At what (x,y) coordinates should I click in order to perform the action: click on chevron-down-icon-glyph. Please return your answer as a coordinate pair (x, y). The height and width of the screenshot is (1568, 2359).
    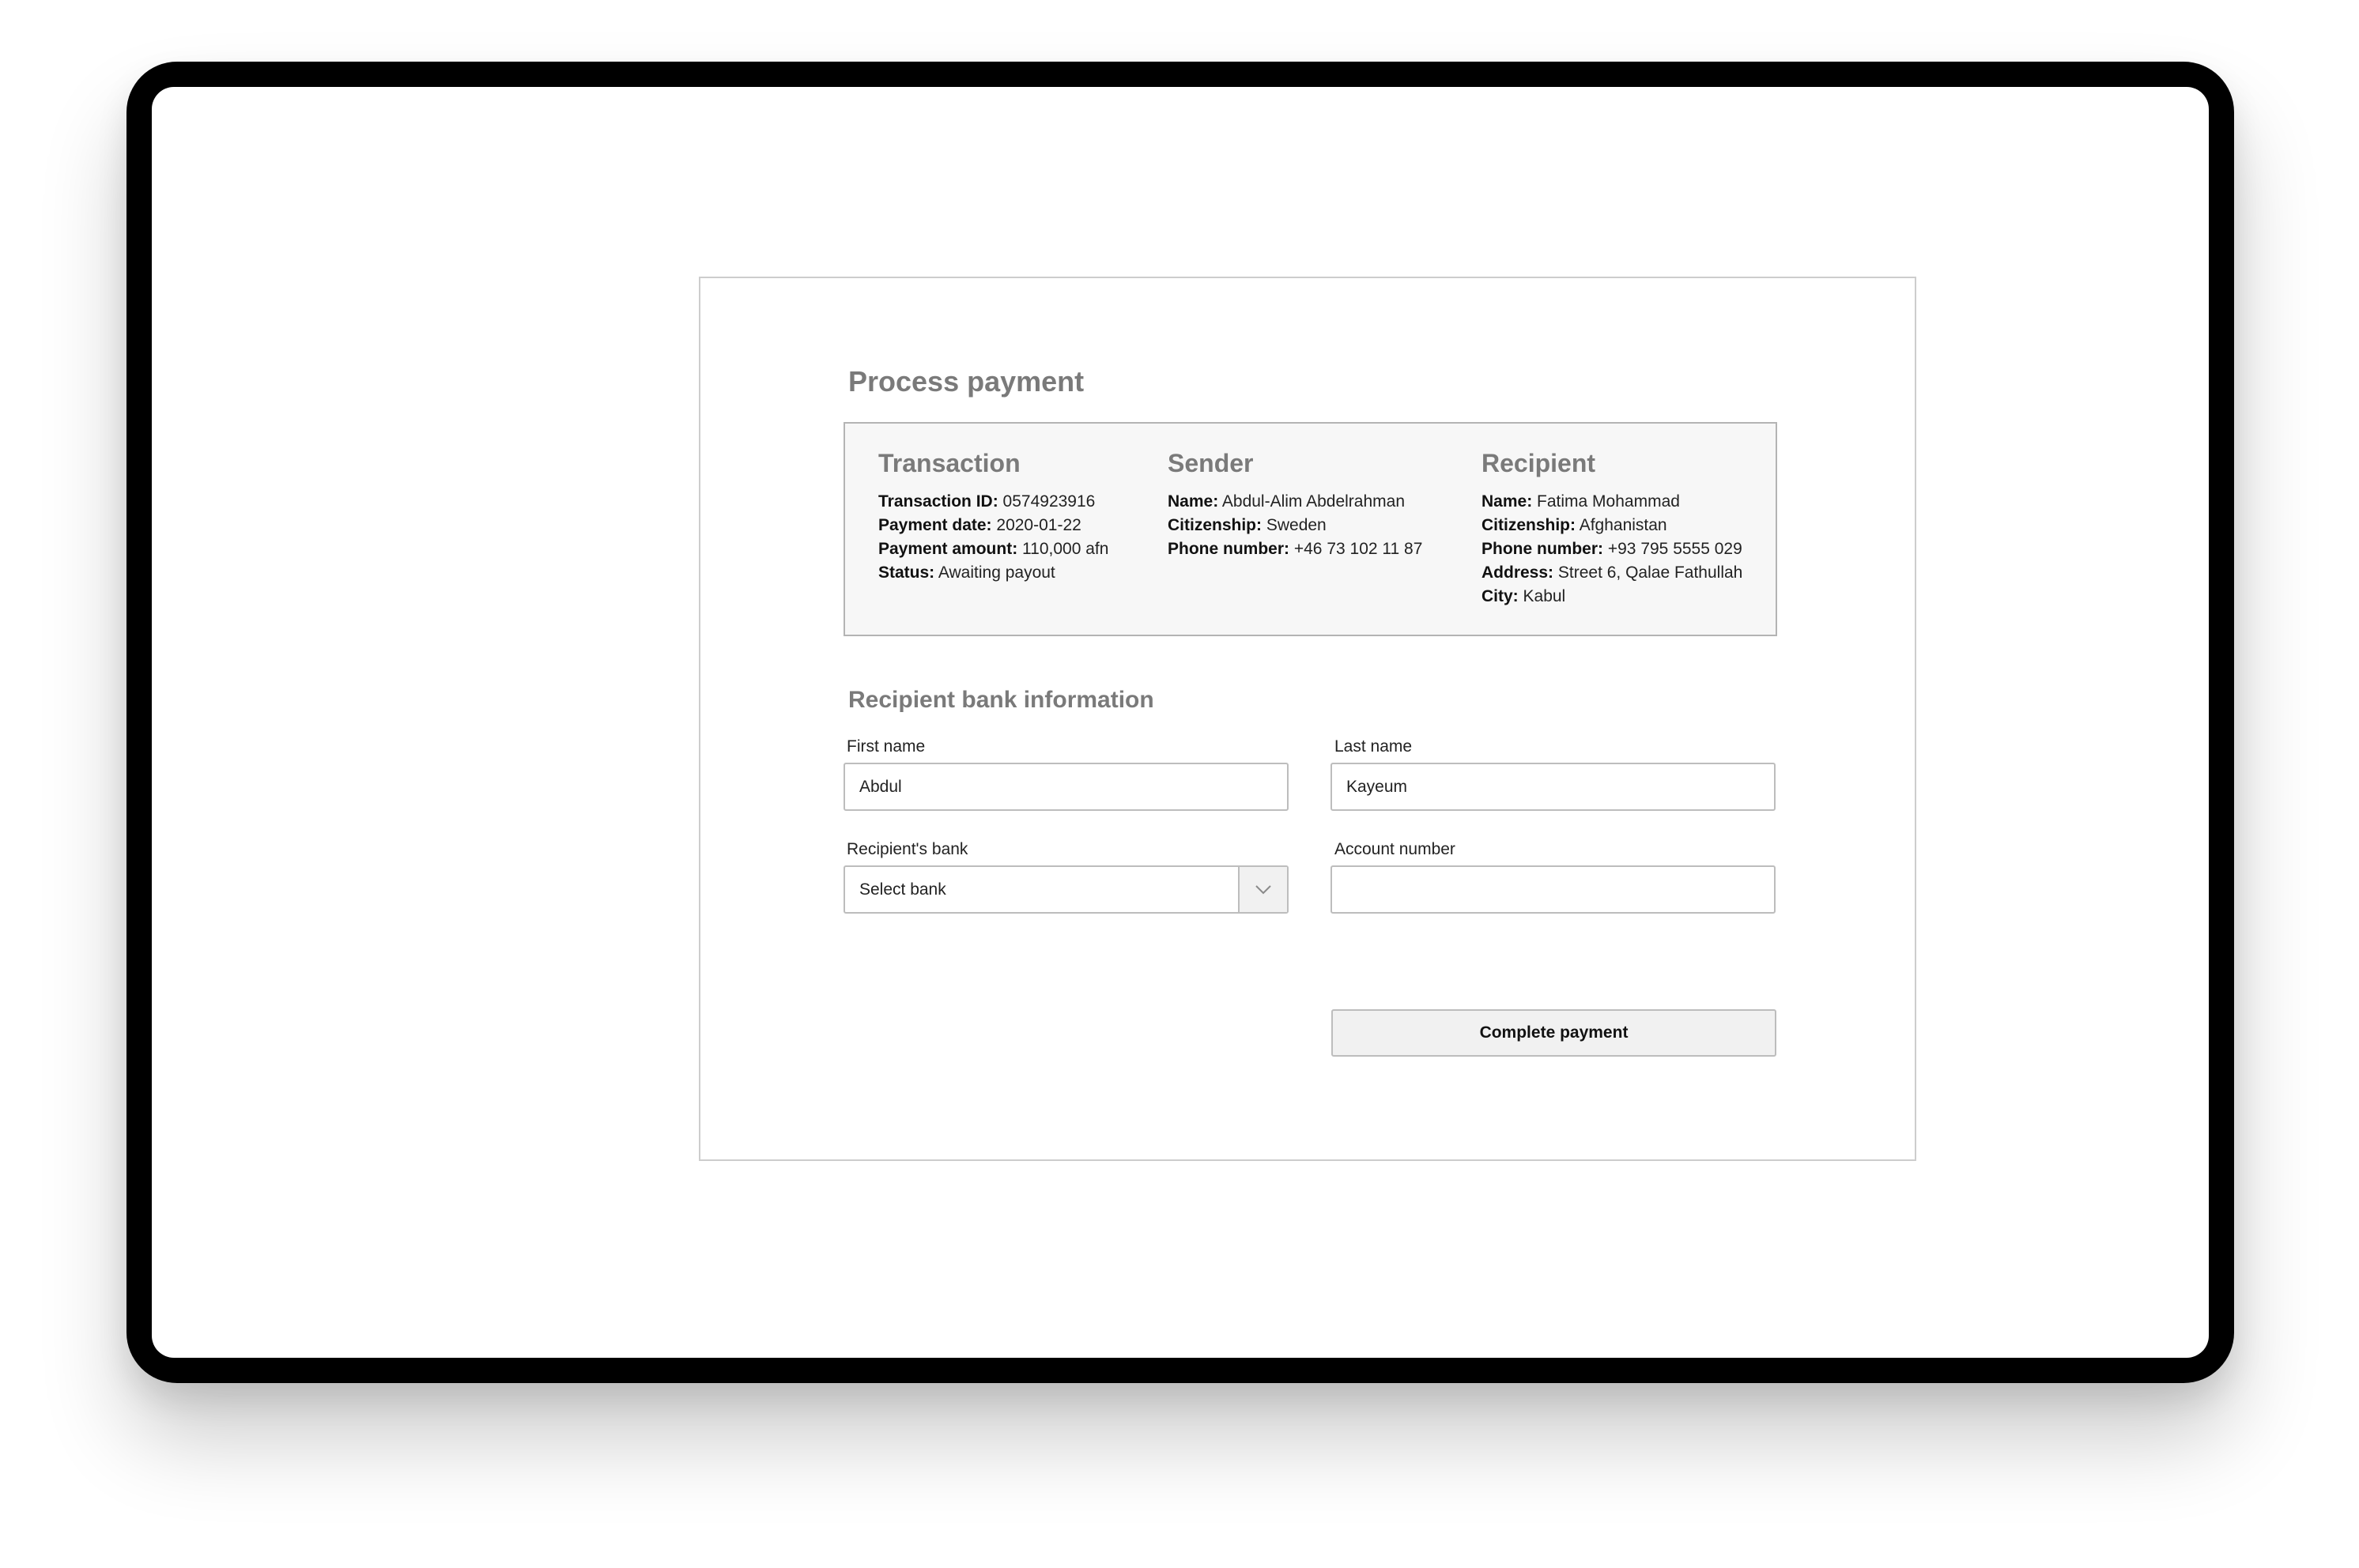
    Looking at the image, I should click on (1263, 889).